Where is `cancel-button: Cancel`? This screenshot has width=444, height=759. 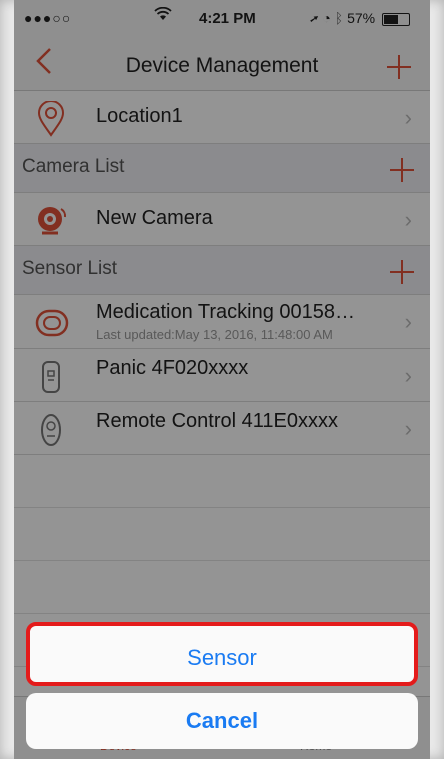
cancel-button: Cancel is located at coordinates (222, 721).